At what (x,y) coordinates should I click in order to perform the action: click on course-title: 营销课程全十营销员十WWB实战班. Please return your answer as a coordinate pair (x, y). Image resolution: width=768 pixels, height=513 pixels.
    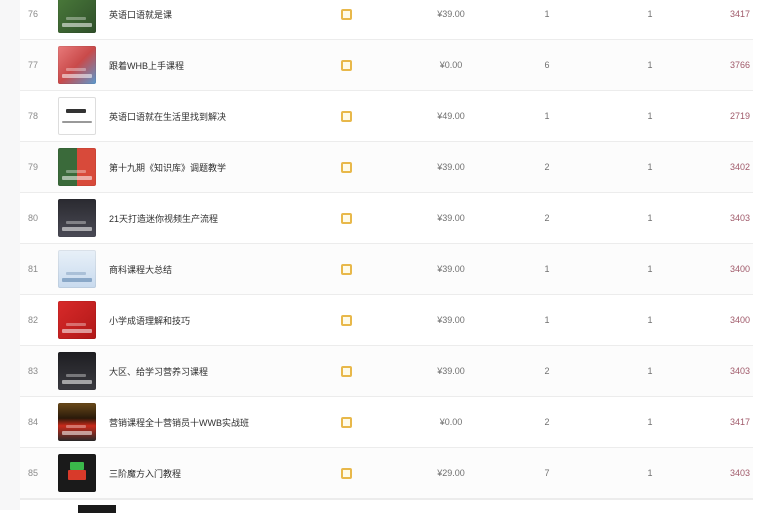
    Looking at the image, I should click on (219, 422).